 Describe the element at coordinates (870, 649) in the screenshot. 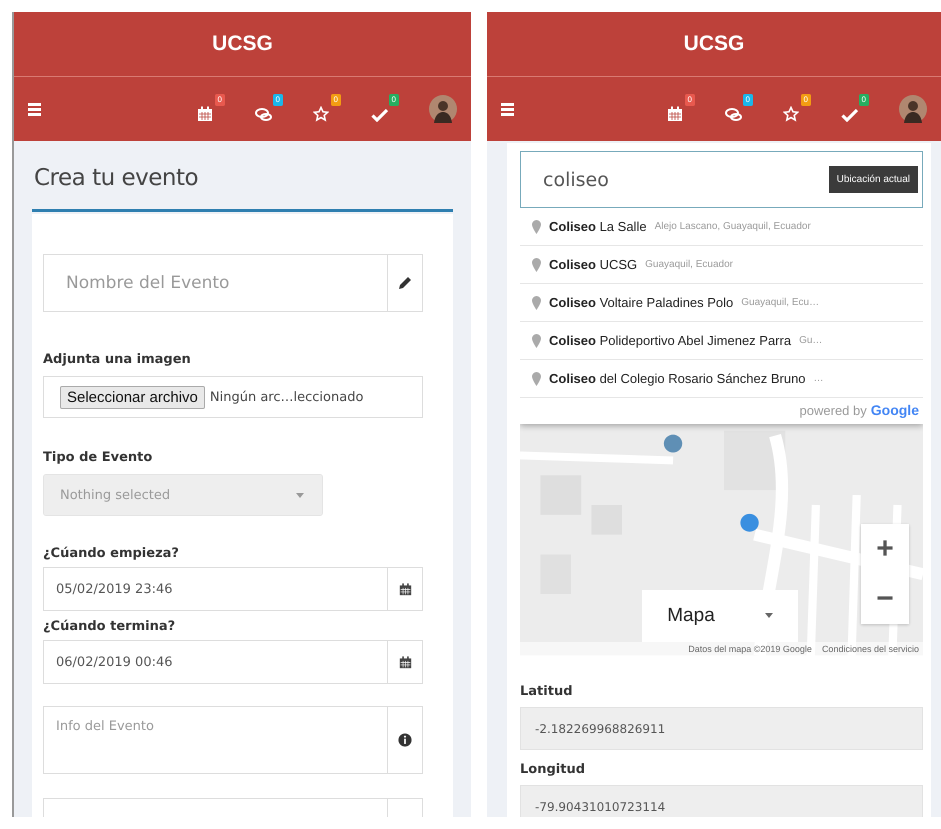

I see `terms-link: Condiciones del servicio` at that location.